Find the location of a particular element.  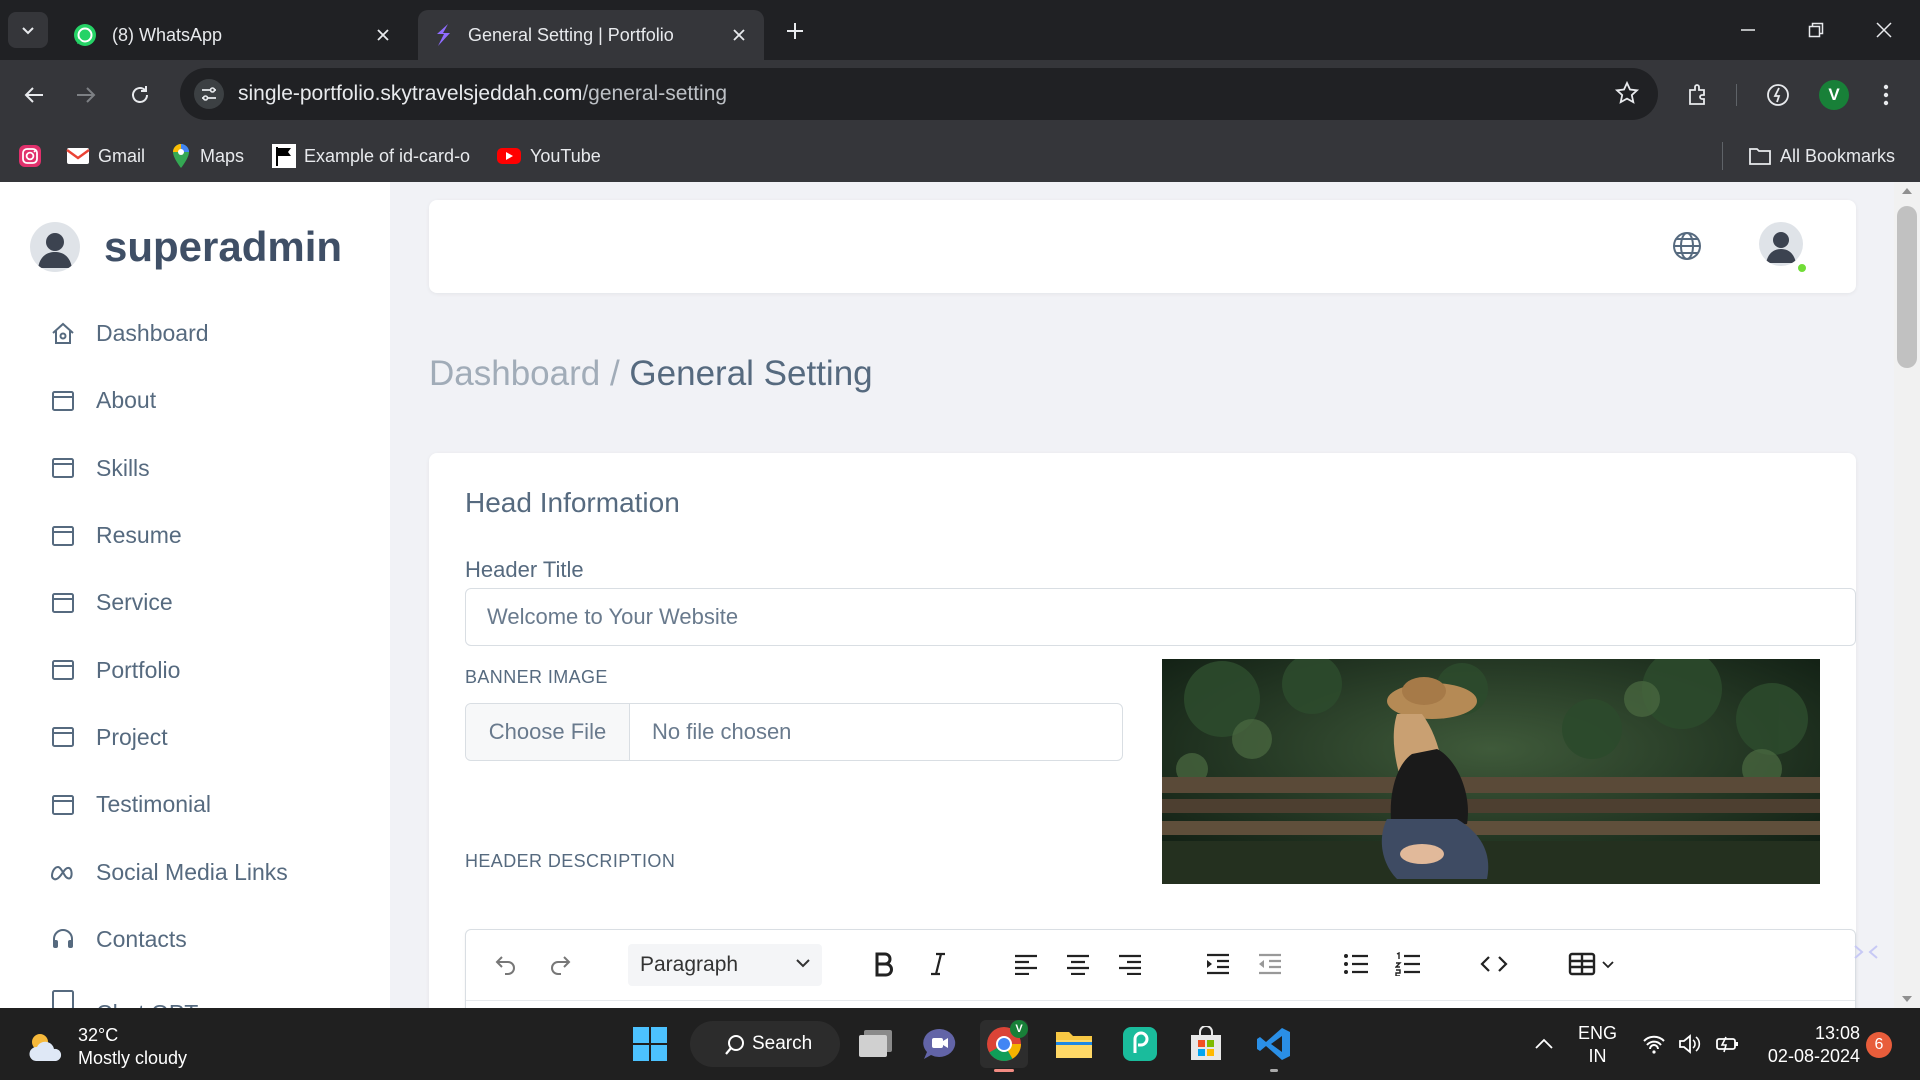

sidebar-item-testimonial: Testimonial is located at coordinates (168, 804).